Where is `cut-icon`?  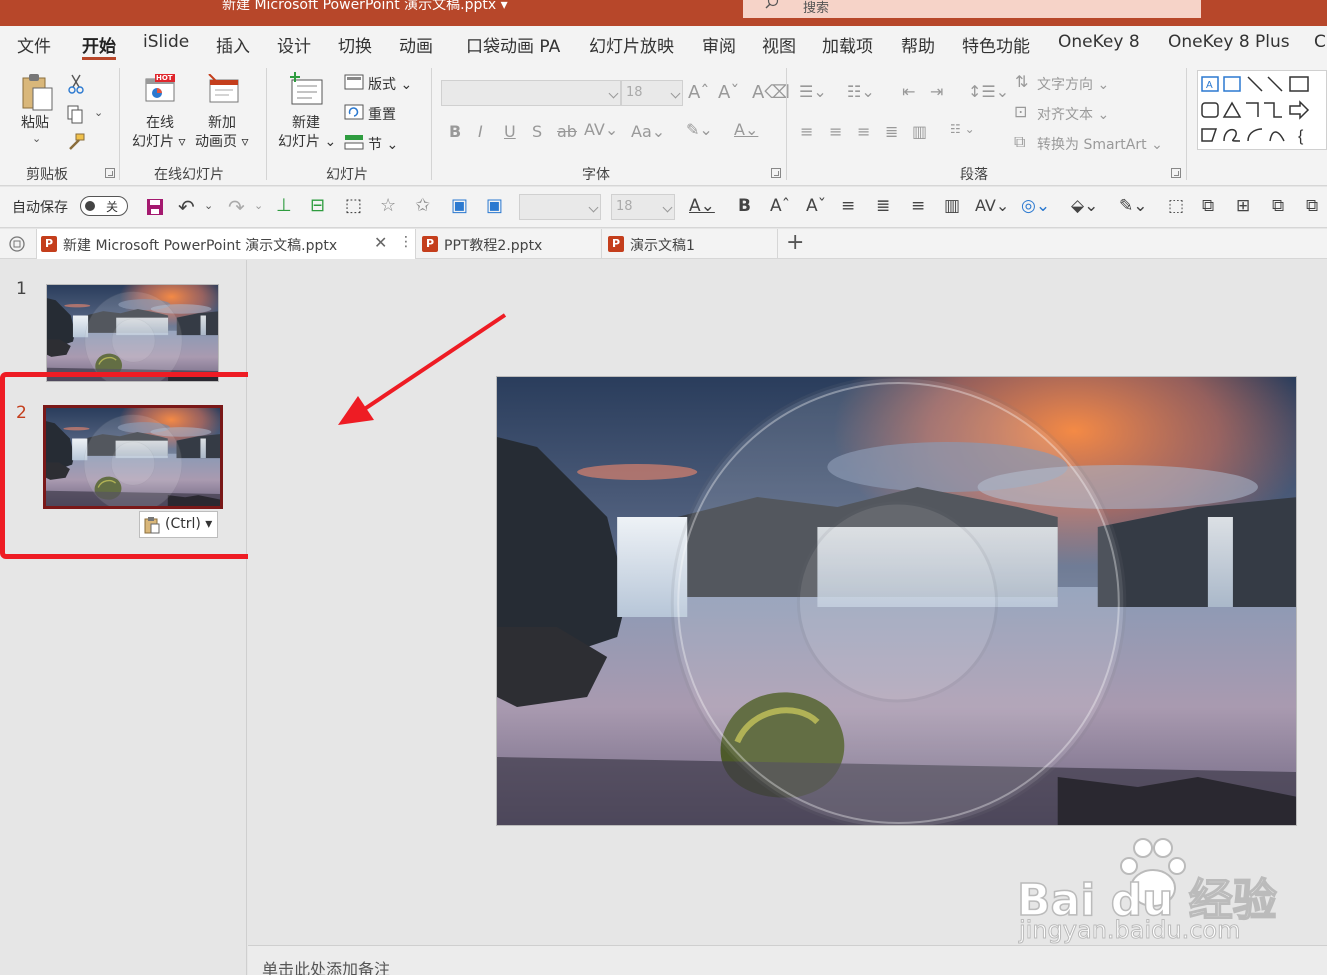 cut-icon is located at coordinates (76, 84).